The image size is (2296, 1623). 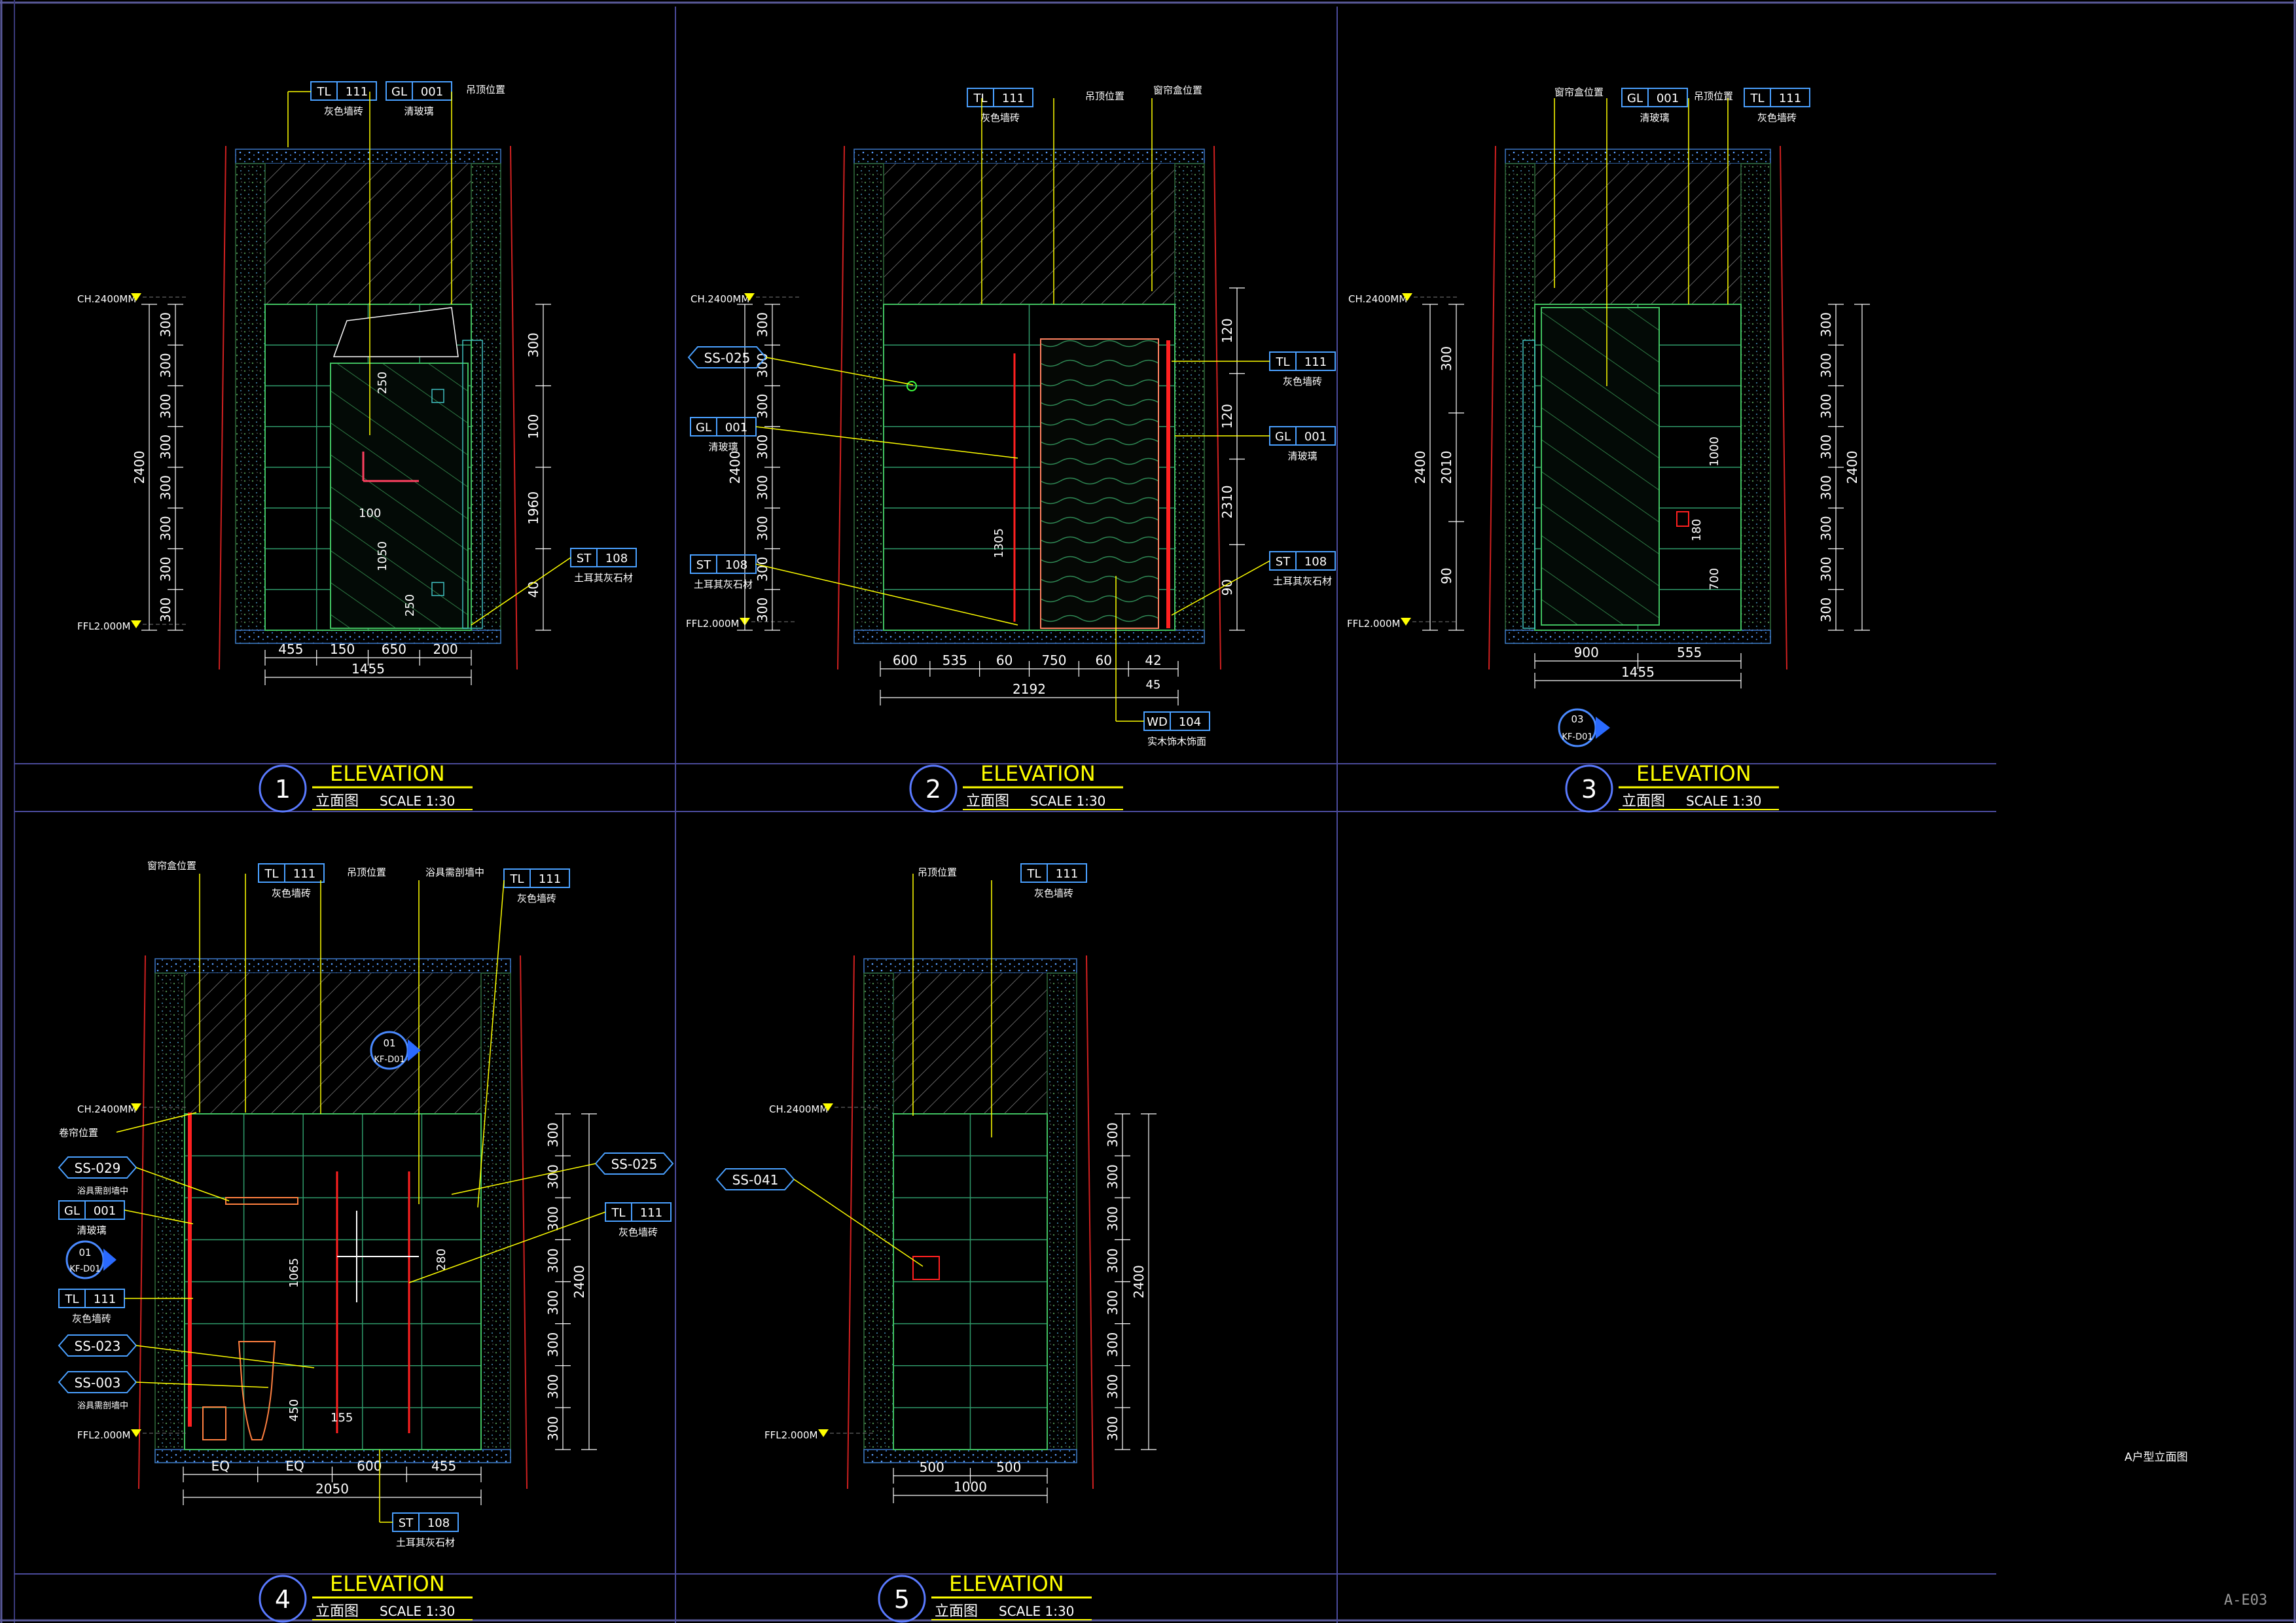 I want to click on section-ref-top: 01, so click(x=85, y=1252).